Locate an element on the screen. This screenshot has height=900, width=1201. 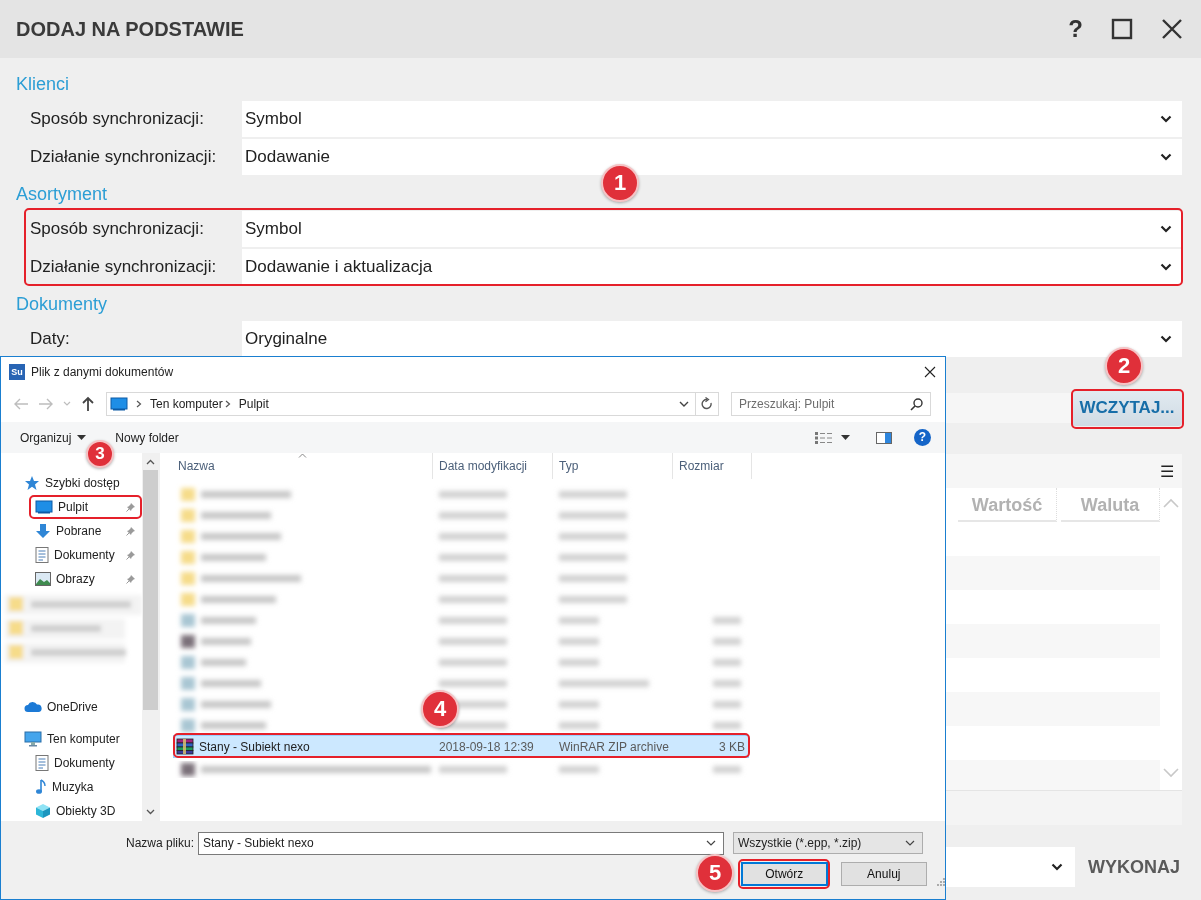
breadcrumb: Pulpit is located at coordinates (253, 404).